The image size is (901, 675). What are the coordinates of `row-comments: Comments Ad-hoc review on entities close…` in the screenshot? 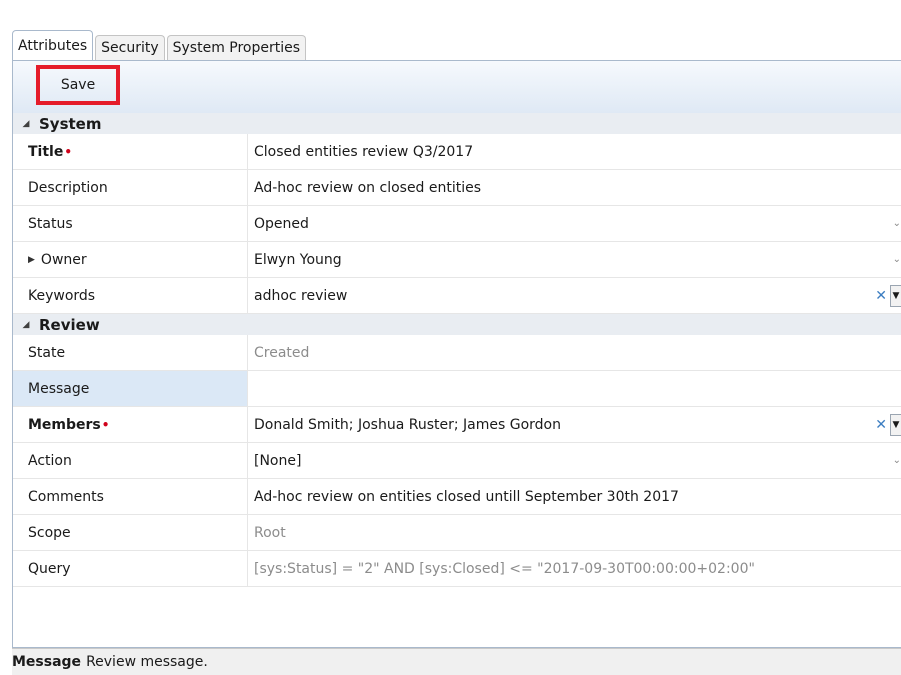 It's located at (457, 497).